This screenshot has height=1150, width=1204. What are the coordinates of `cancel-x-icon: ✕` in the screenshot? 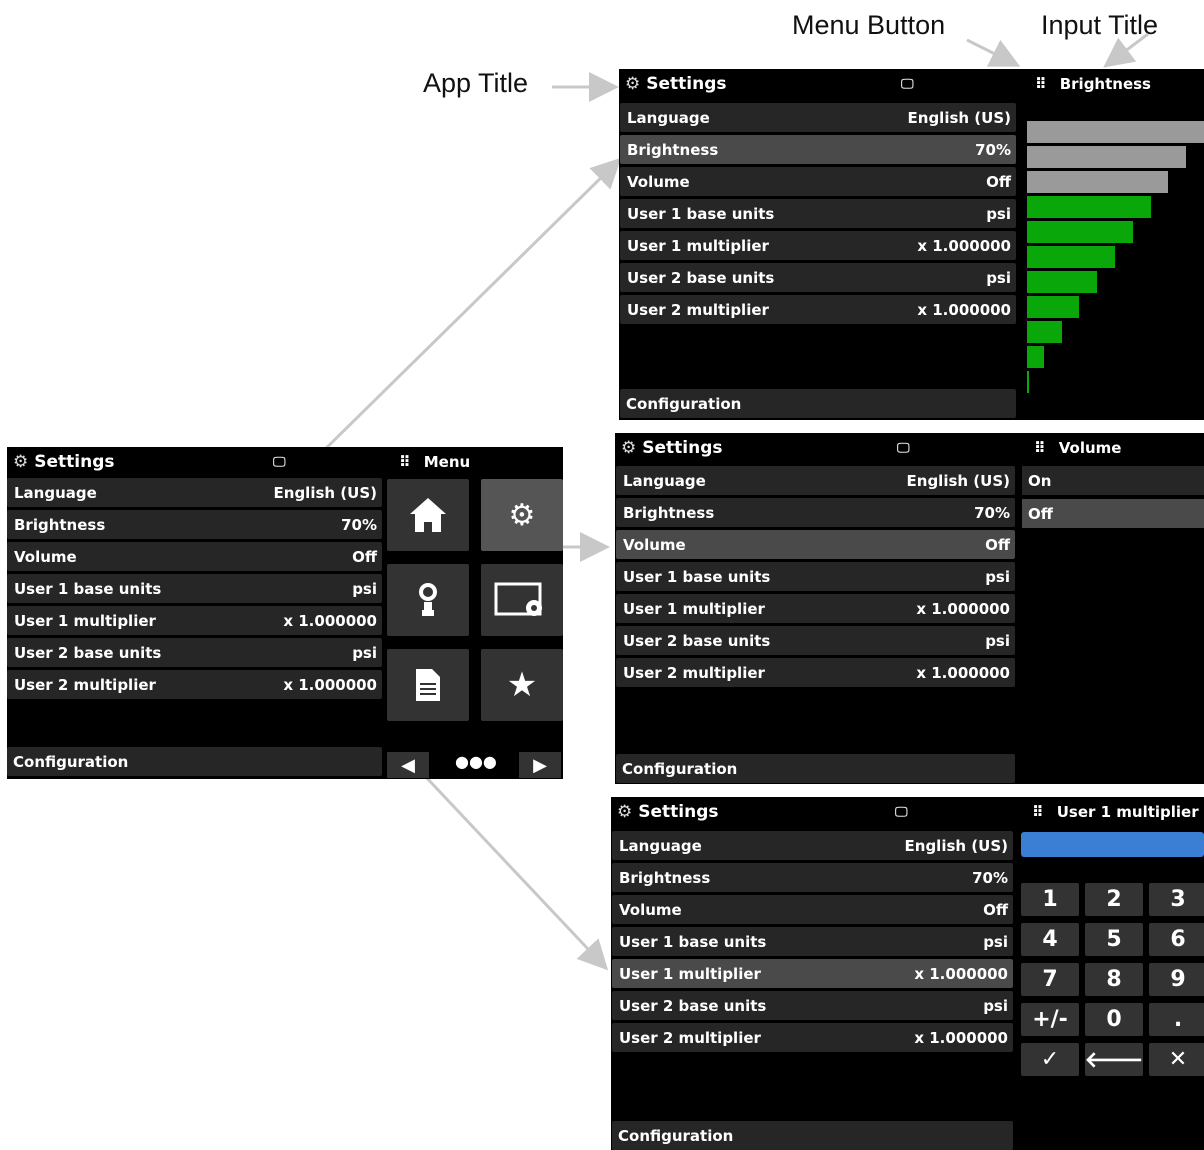 It's located at (1176, 1059).